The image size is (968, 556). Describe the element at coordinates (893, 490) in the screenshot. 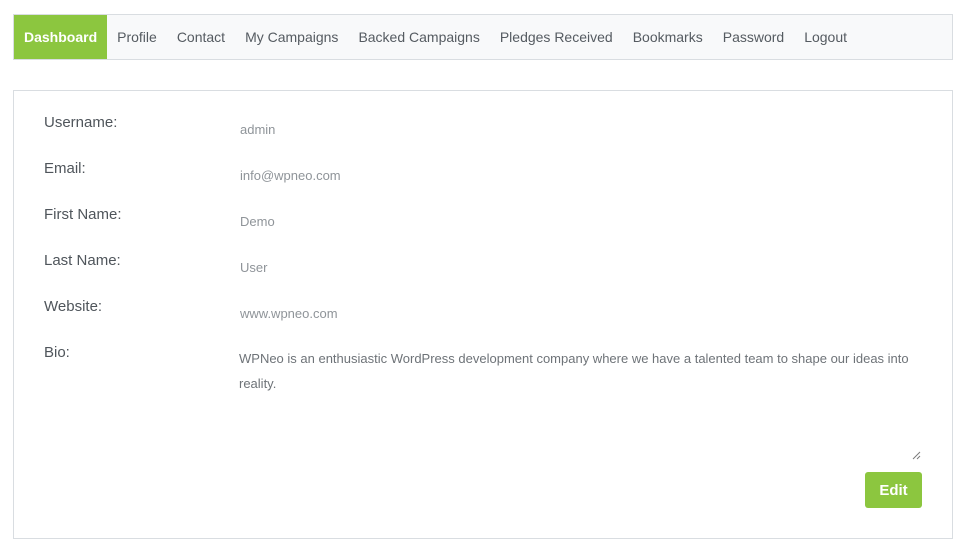

I see `edit-button: Edit` at that location.